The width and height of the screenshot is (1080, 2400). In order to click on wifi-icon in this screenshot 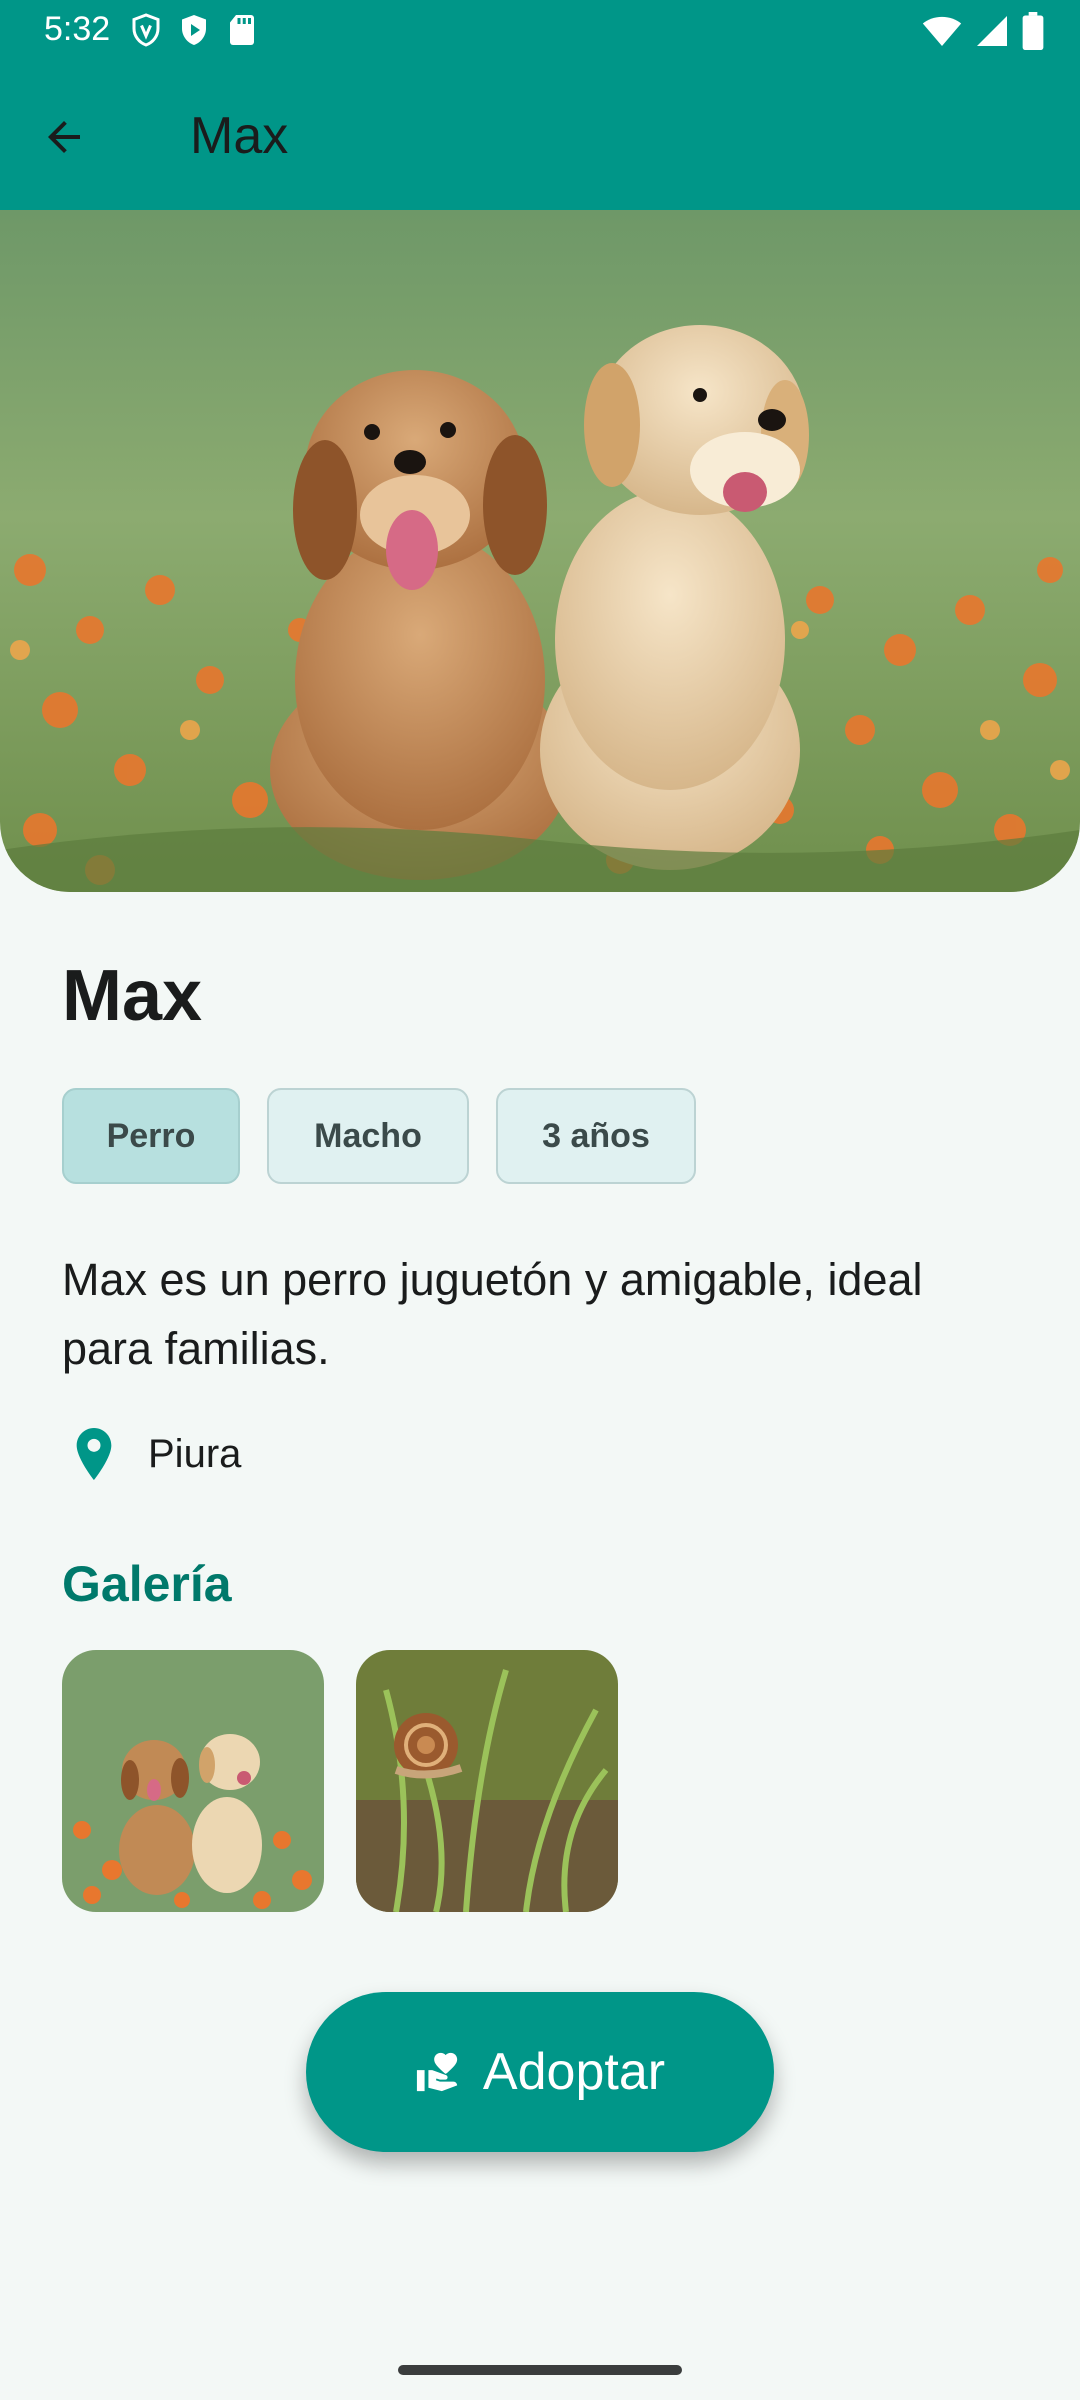, I will do `click(942, 31)`.